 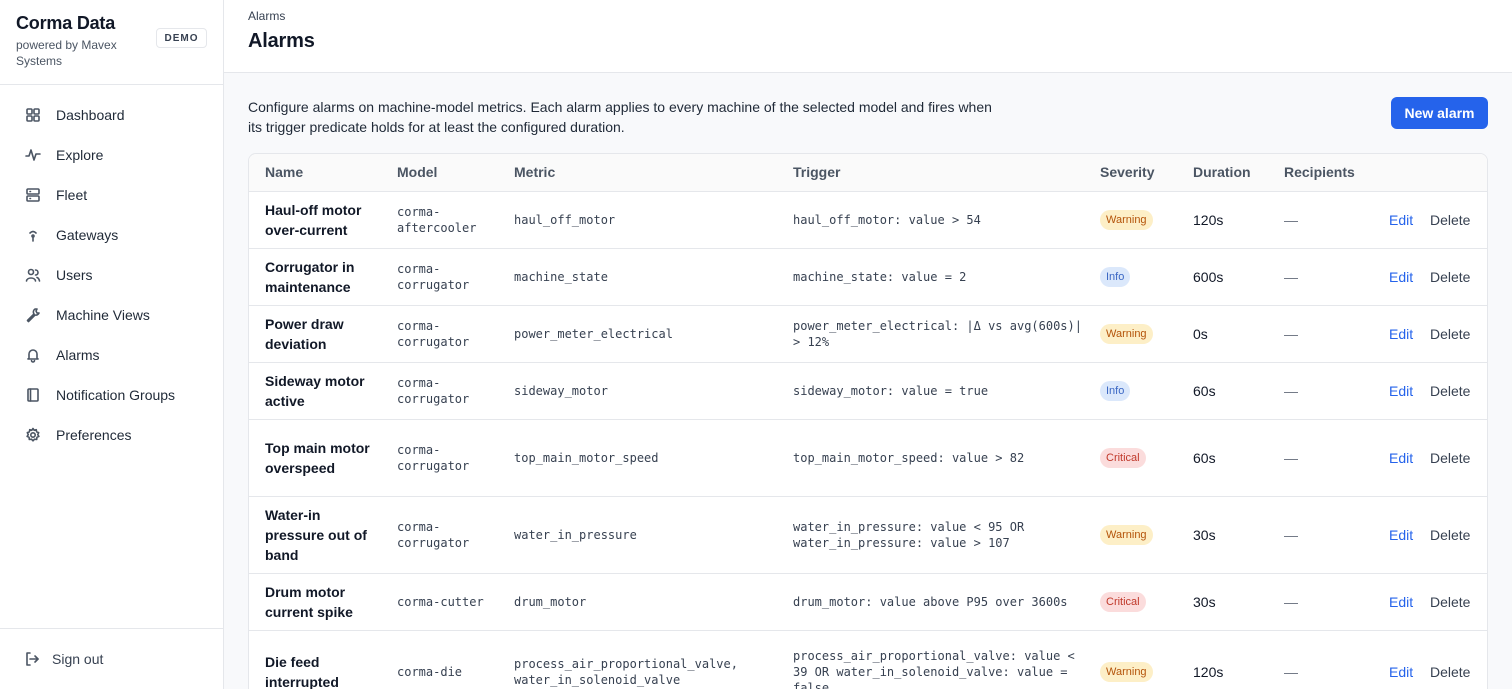 I want to click on column-header-duration: Duration, so click(x=1222, y=172).